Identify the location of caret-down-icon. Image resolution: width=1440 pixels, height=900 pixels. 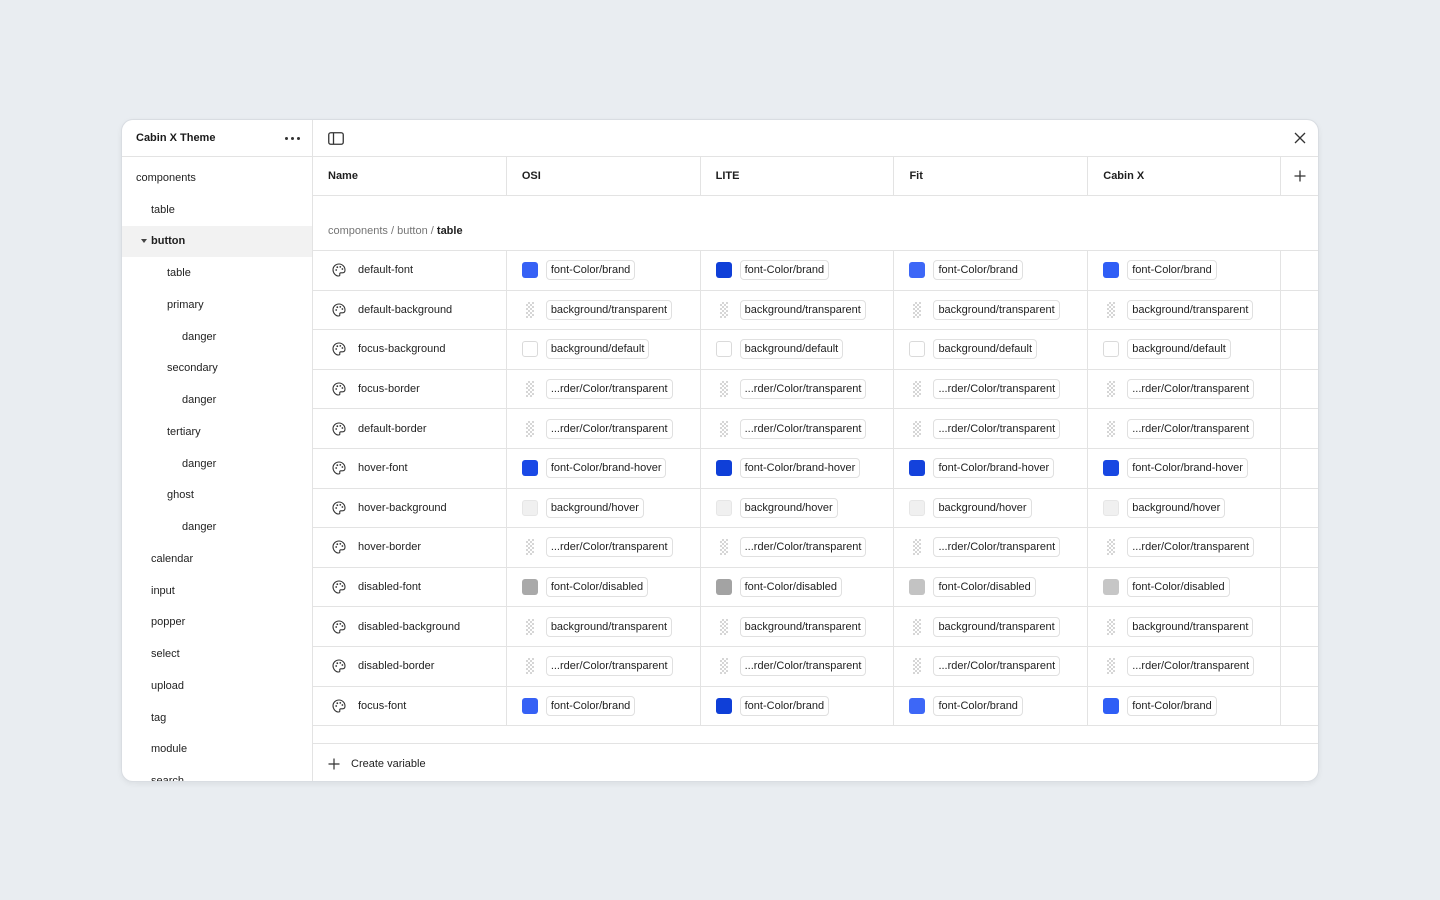
(144, 241).